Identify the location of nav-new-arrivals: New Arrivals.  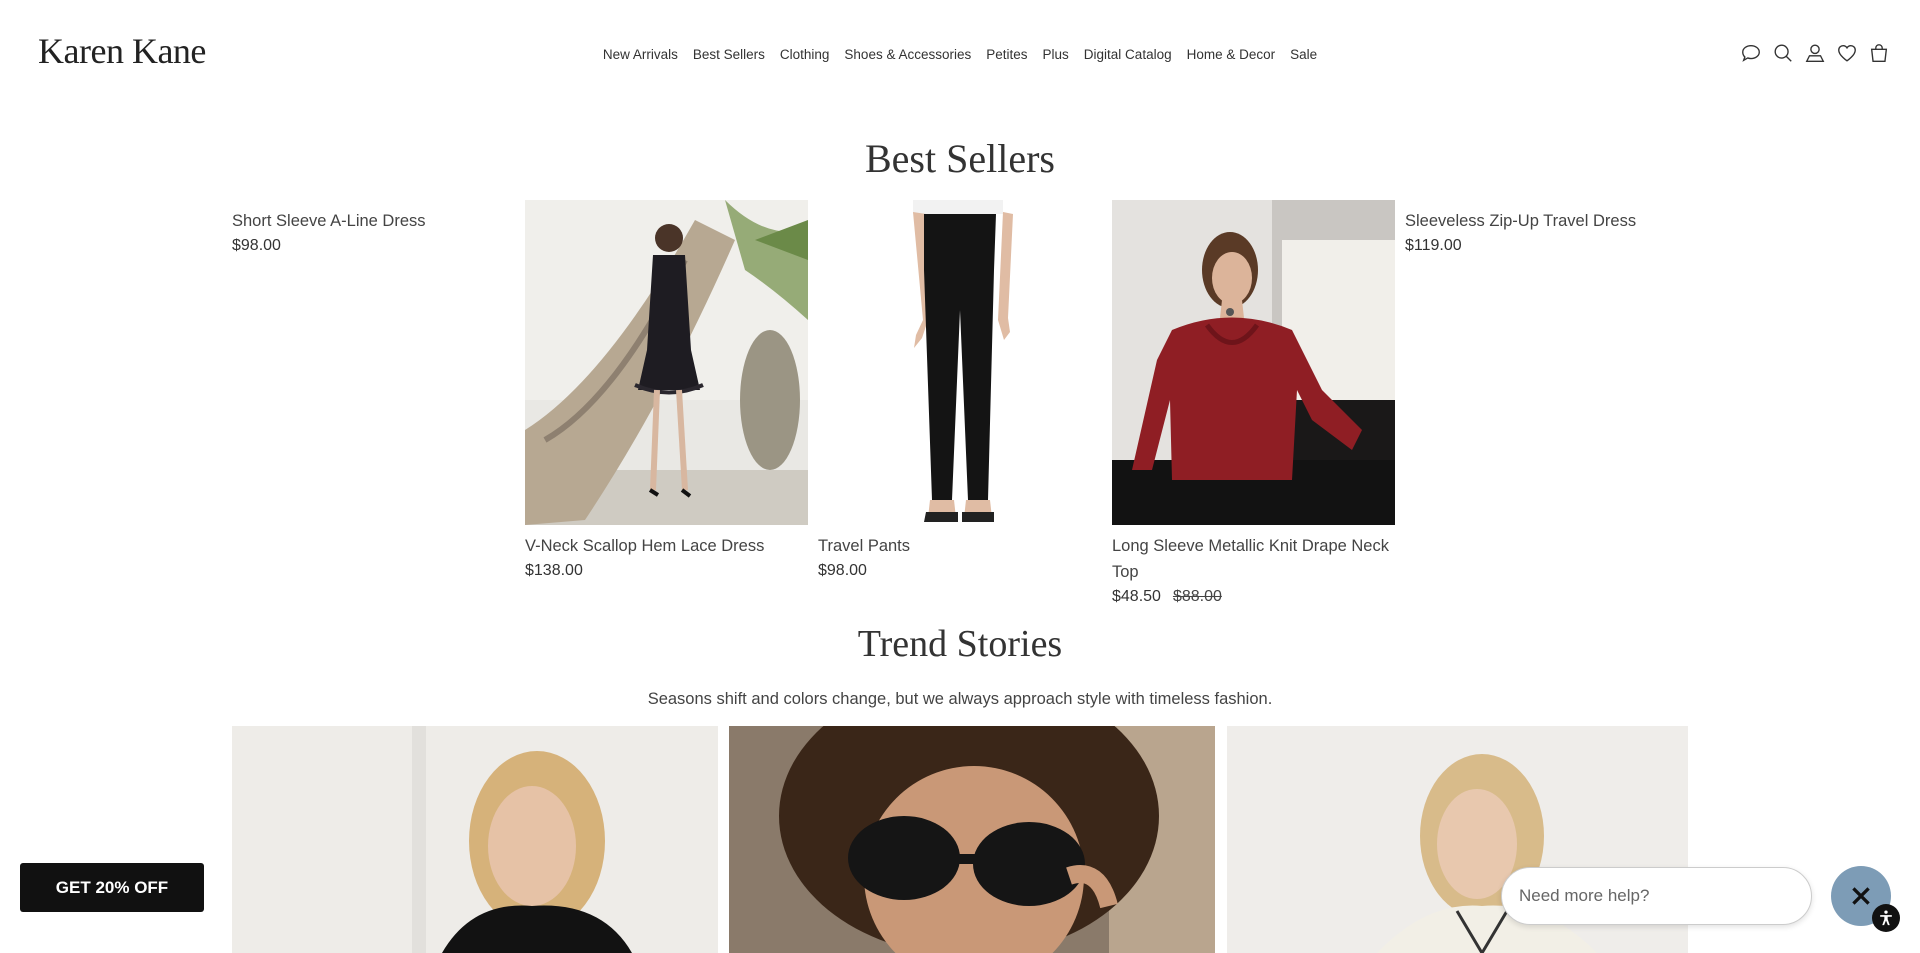
(640, 54).